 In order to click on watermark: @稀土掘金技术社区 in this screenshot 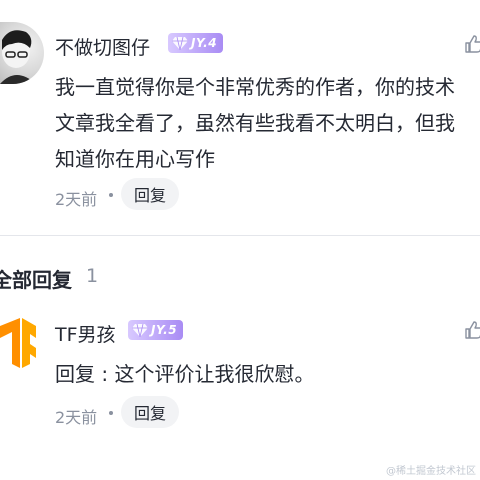, I will do `click(431, 471)`.